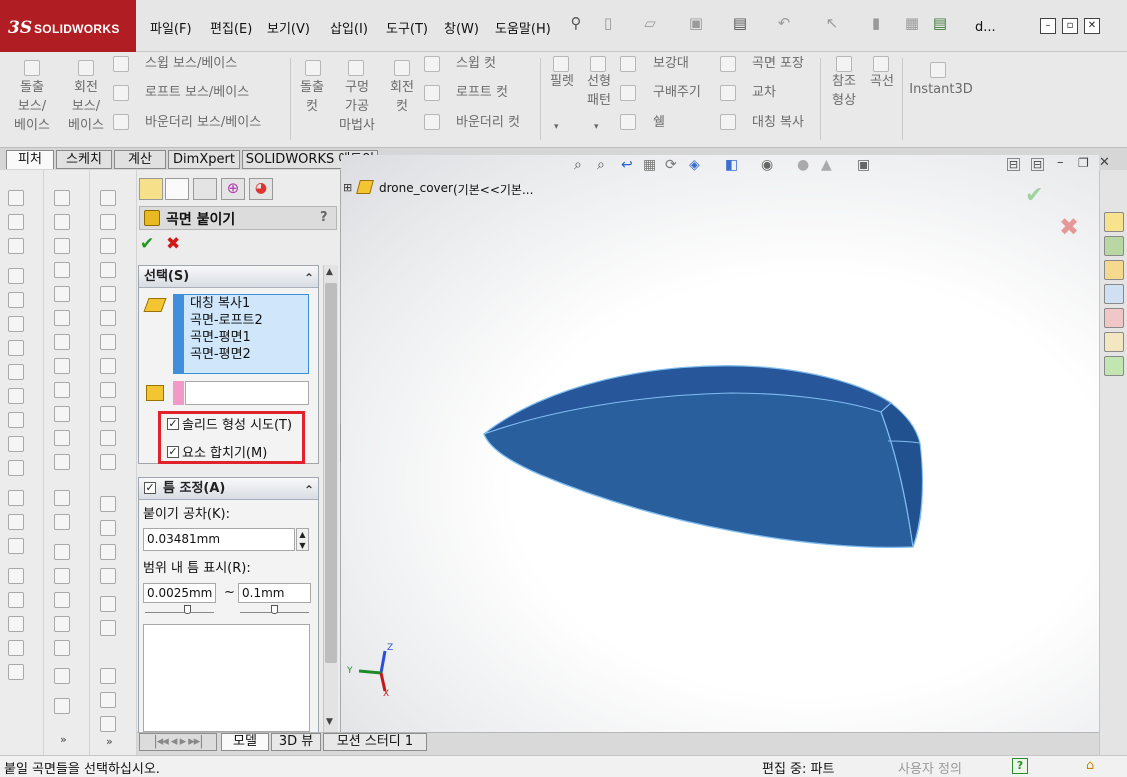 The image size is (1127, 777). I want to click on slider-thumb-icon, so click(274, 609).